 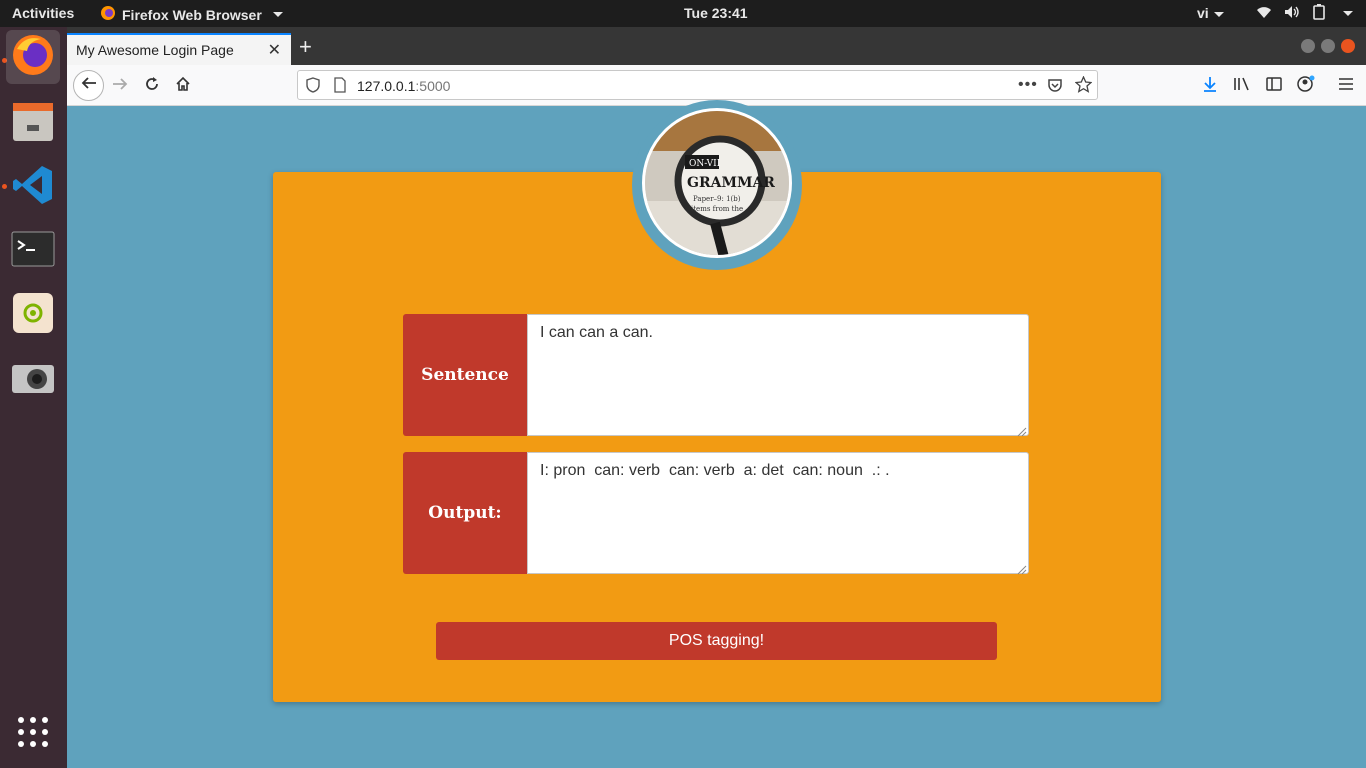 I want to click on tab-strip: My Awesome Login Page ✕ +, so click(x=716, y=46).